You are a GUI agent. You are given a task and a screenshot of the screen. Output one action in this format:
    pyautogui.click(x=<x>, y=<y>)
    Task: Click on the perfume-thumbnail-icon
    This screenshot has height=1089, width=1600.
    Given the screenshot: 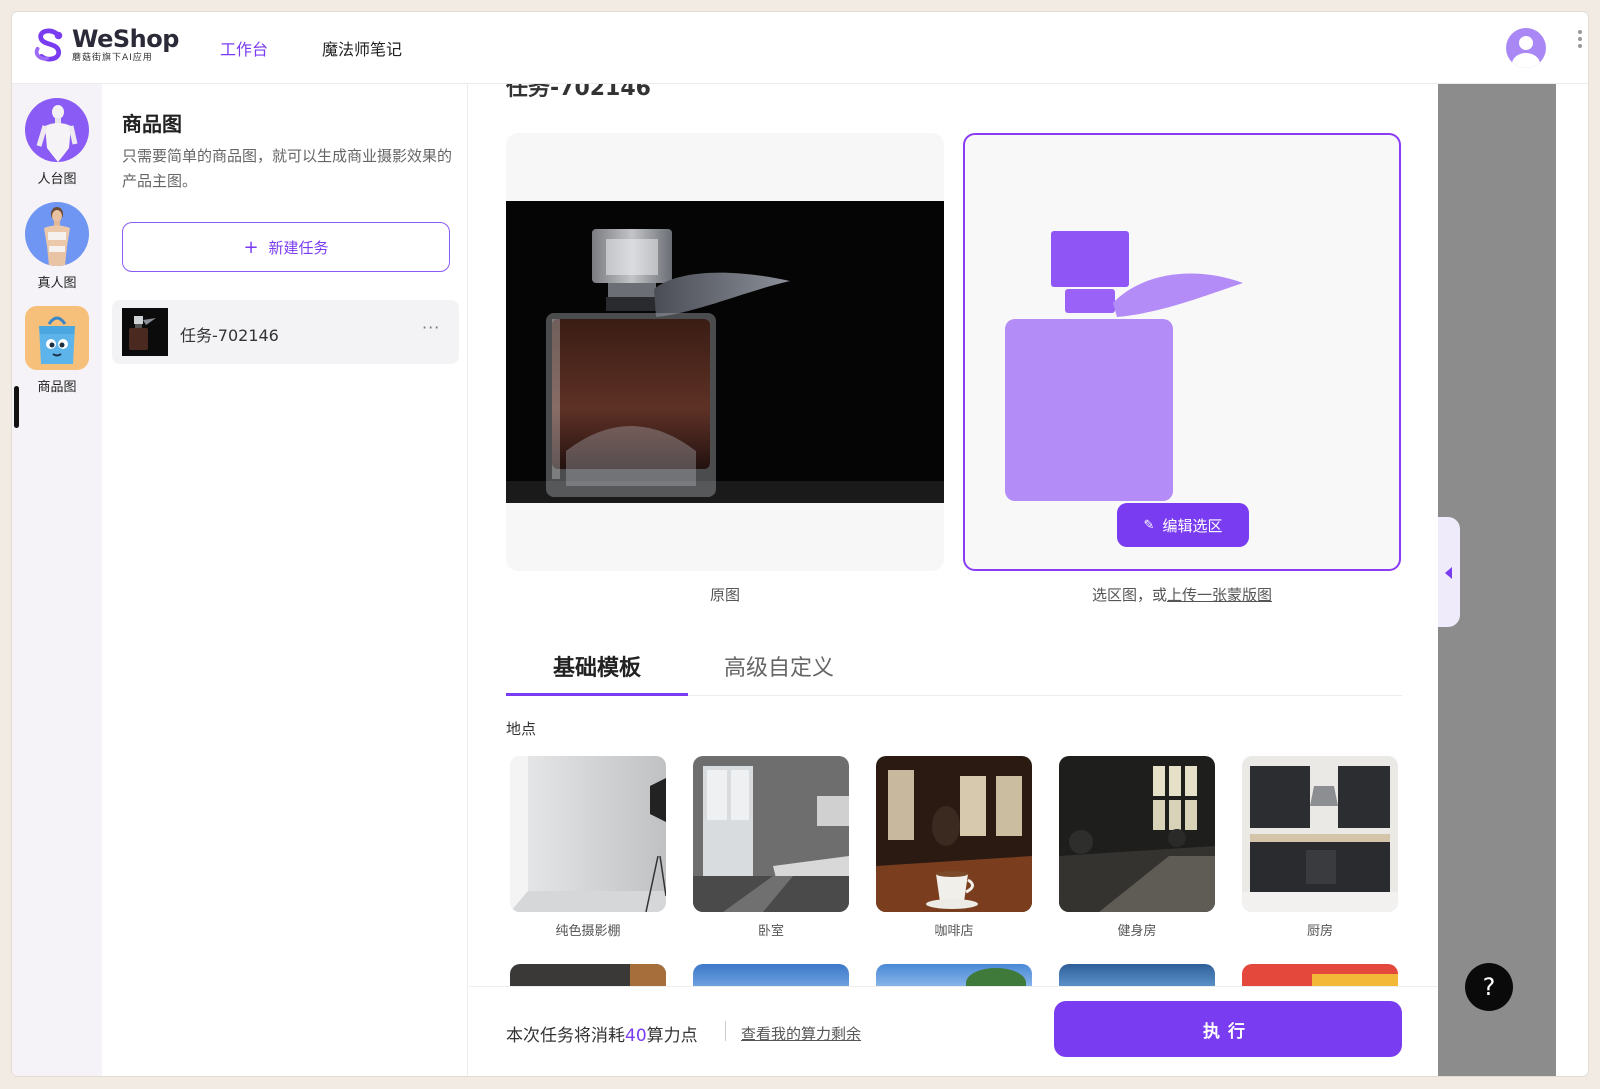 What is the action you would take?
    pyautogui.click(x=142, y=333)
    